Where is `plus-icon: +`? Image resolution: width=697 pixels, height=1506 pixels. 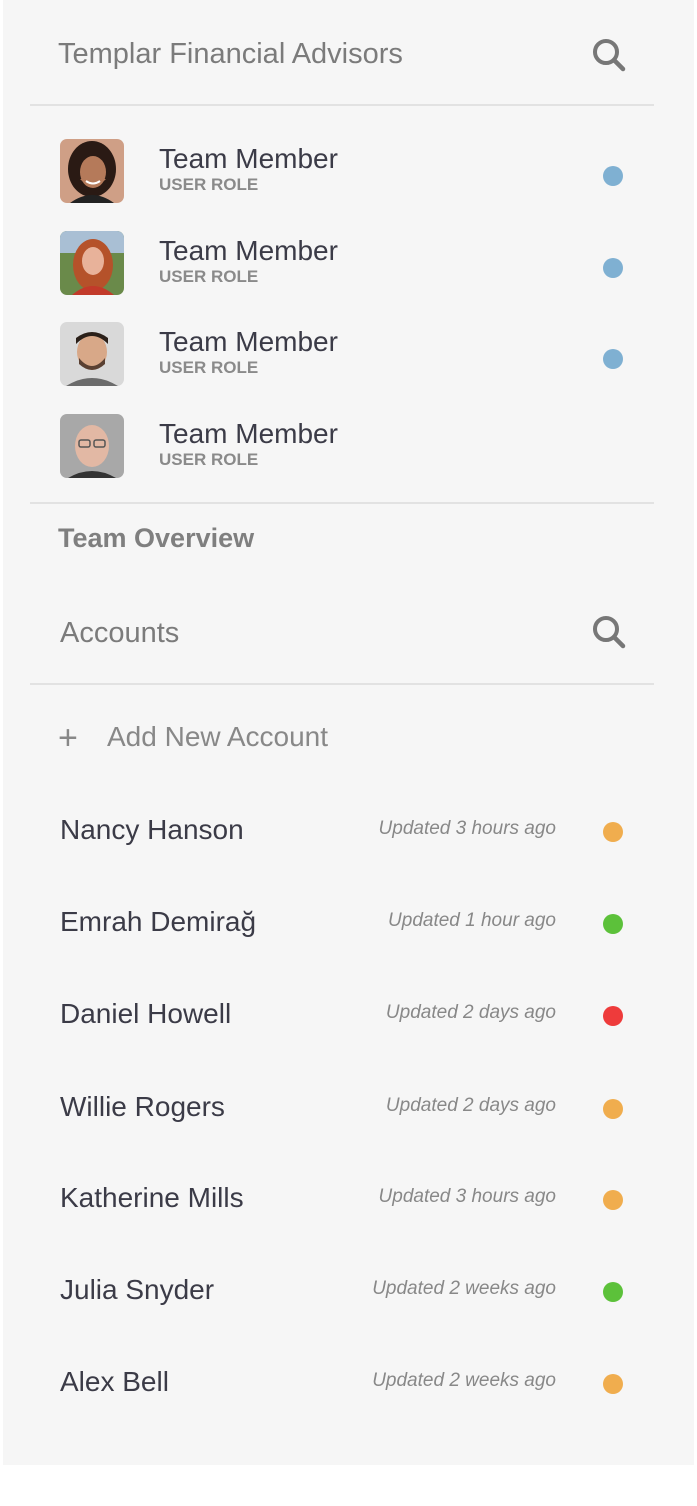 plus-icon: + is located at coordinates (68, 738).